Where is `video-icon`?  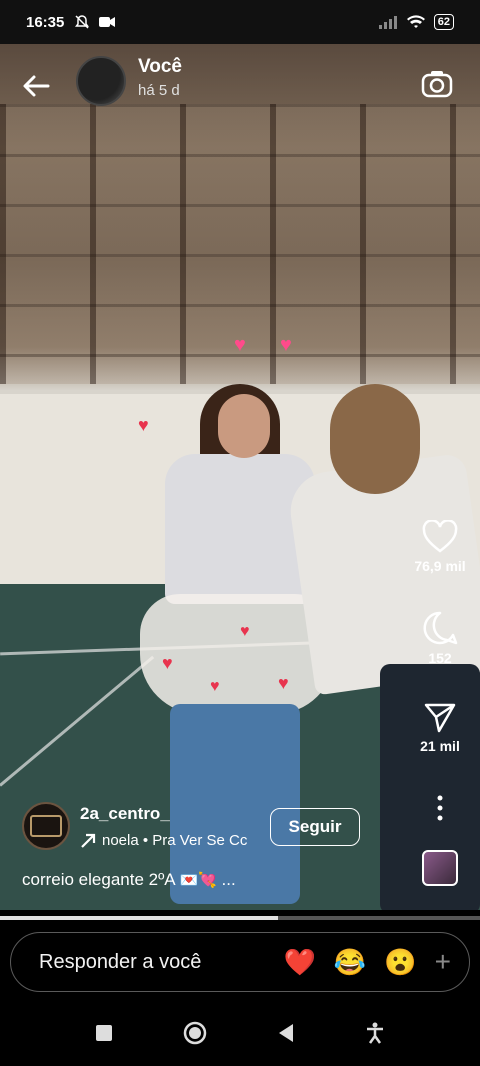
video-icon is located at coordinates (107, 22).